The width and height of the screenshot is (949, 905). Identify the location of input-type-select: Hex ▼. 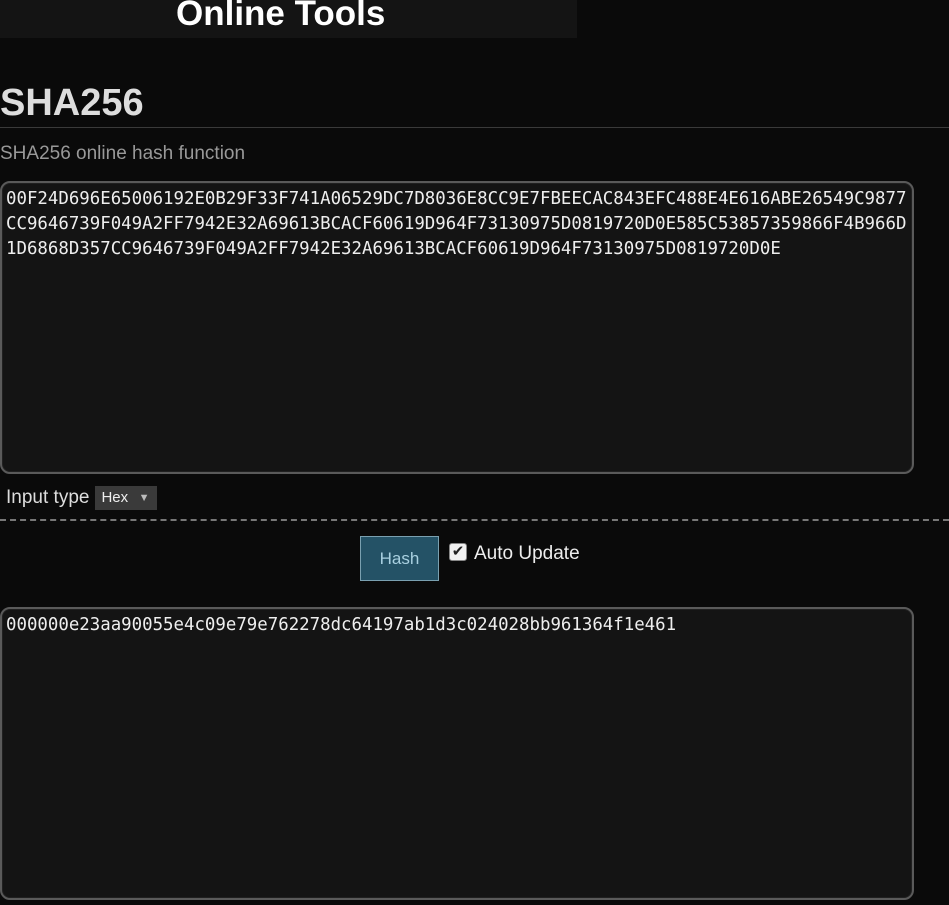
(126, 498).